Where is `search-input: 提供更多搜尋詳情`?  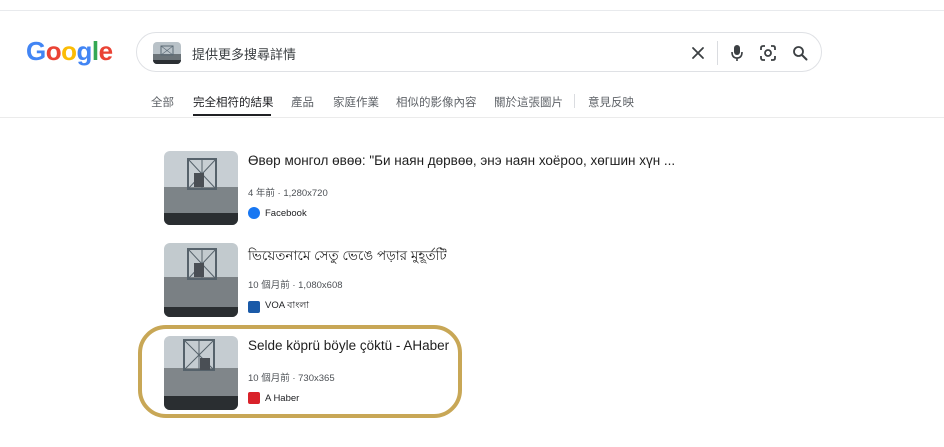 search-input: 提供更多搜尋詳情 is located at coordinates (244, 53).